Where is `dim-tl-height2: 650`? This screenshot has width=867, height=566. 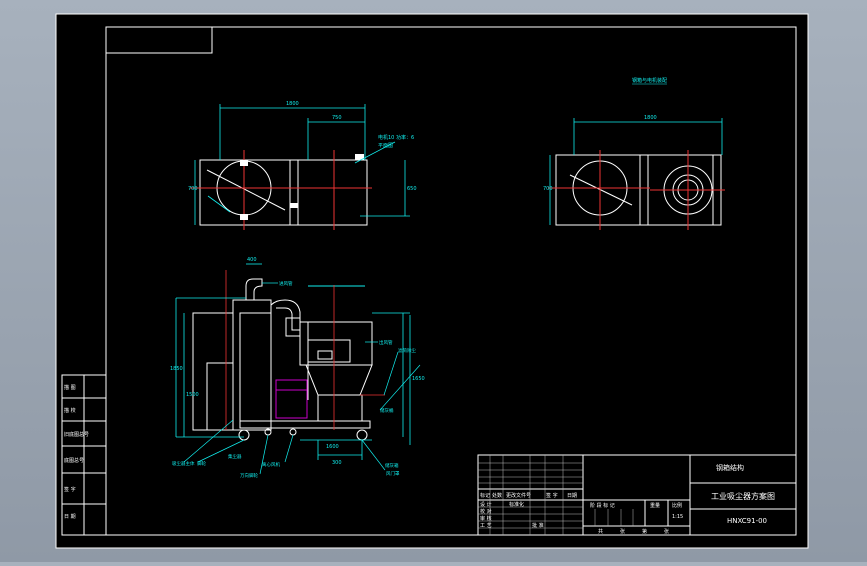 dim-tl-height2: 650 is located at coordinates (412, 189).